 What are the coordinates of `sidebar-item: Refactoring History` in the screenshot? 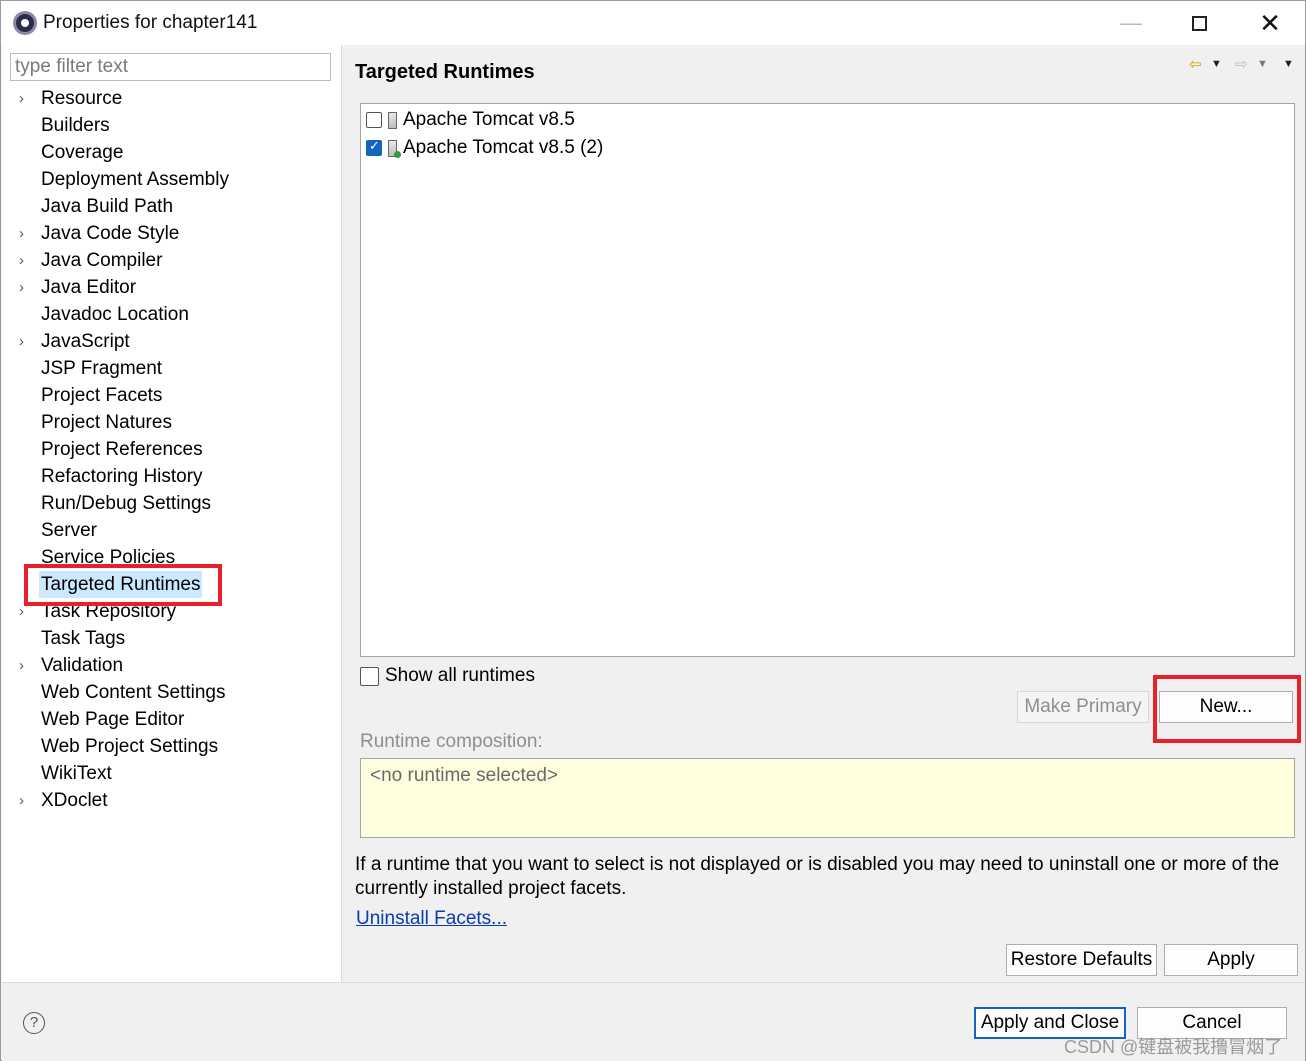 It's located at (172, 476).